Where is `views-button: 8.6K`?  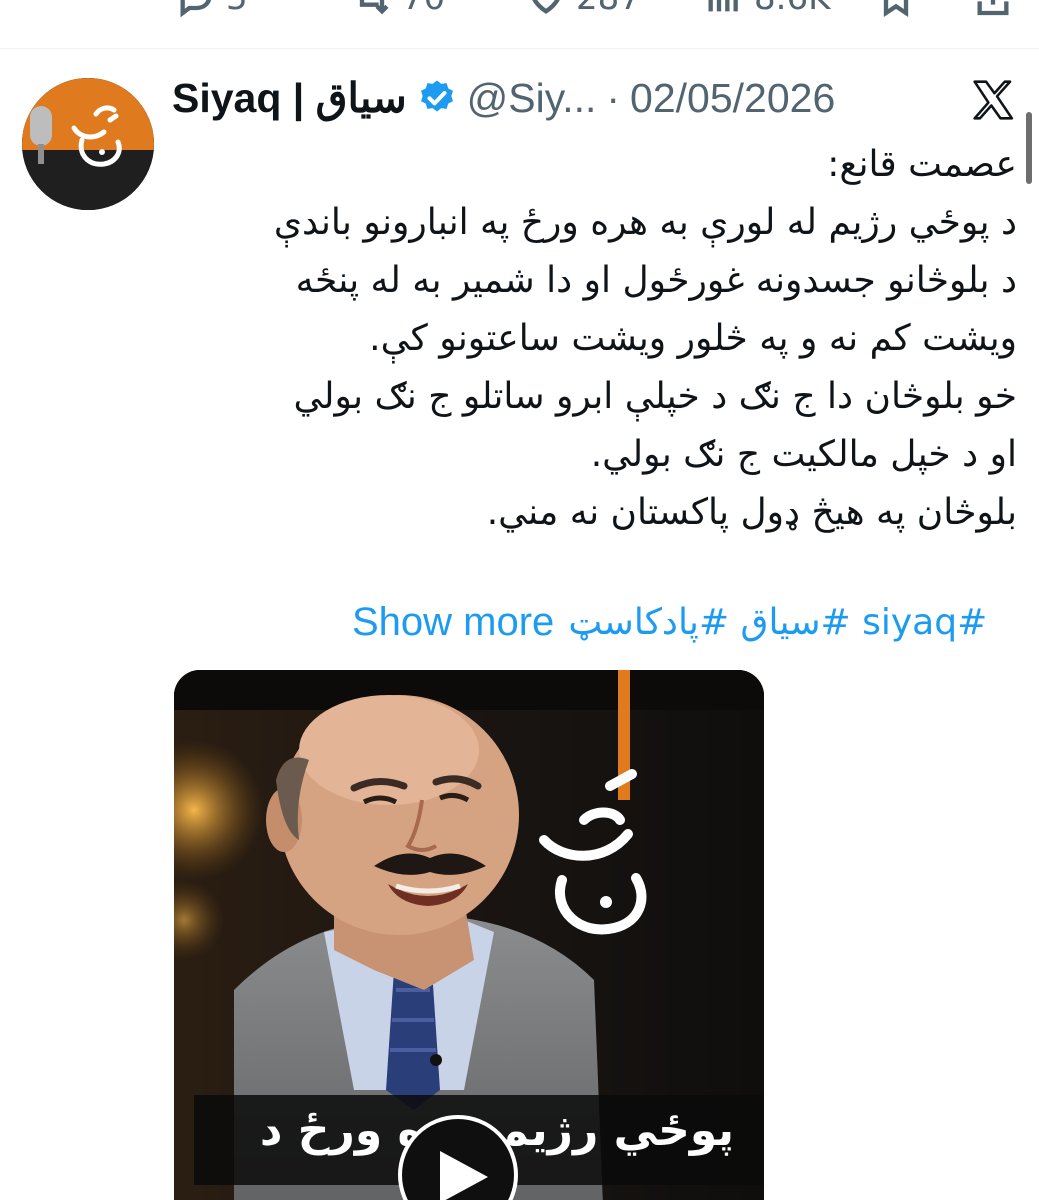 views-button: 8.6K is located at coordinates (767, 9).